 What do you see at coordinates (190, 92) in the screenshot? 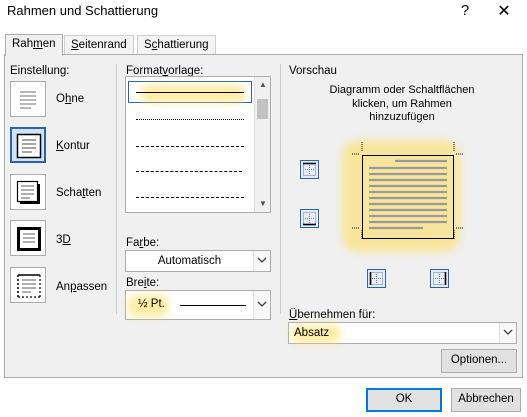
I see `style-solid` at bounding box center [190, 92].